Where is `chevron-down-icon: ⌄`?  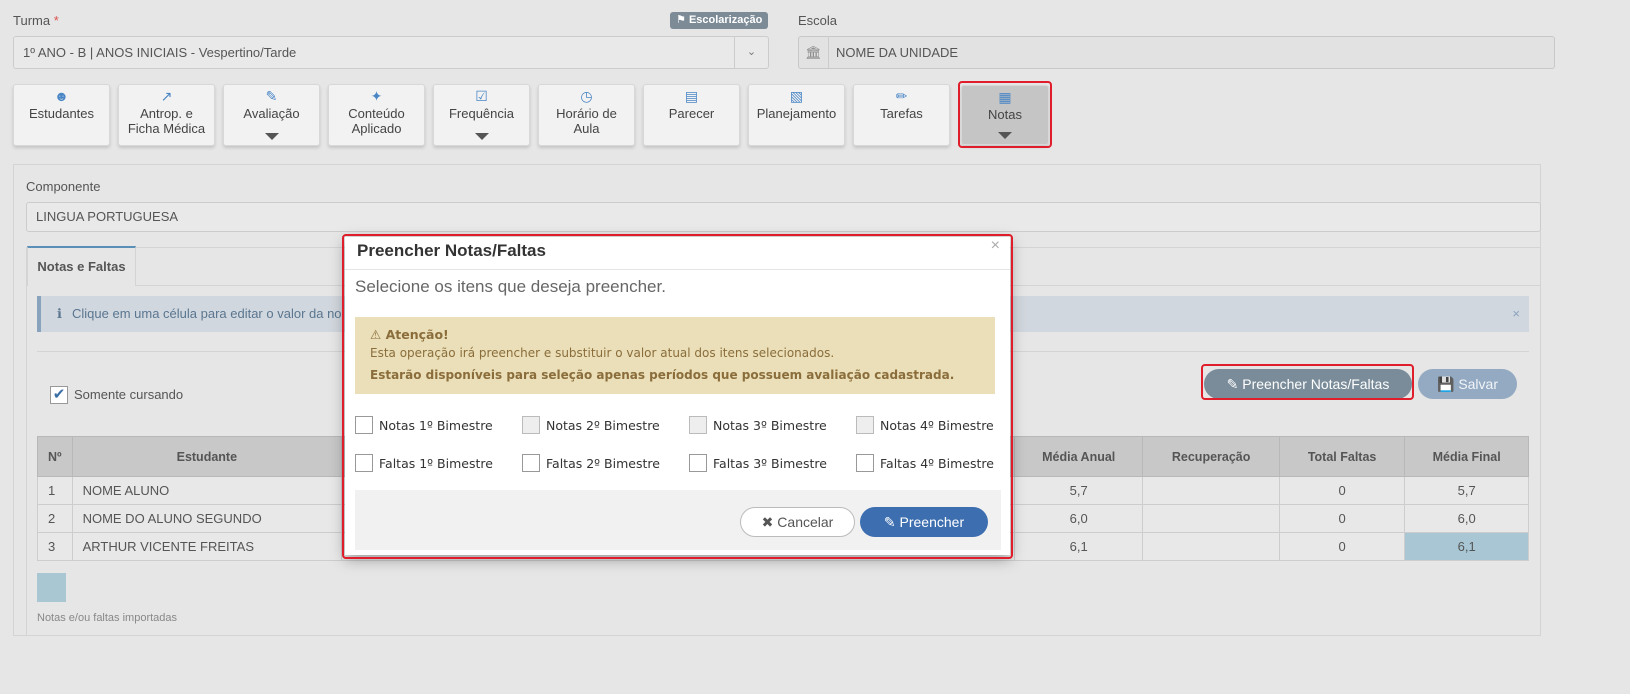
chevron-down-icon: ⌄ is located at coordinates (751, 52).